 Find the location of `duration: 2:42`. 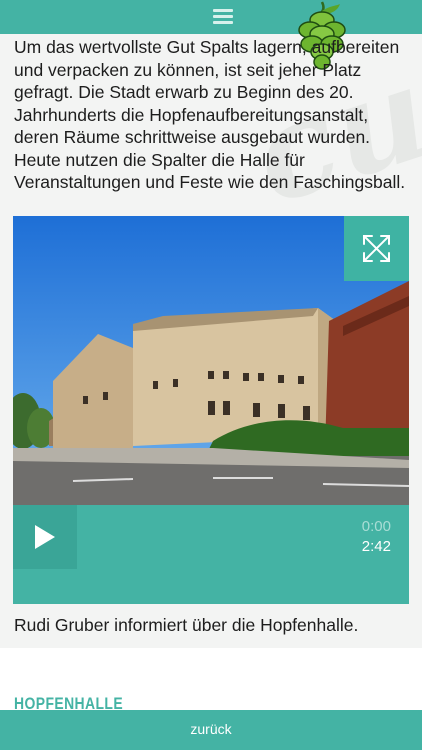

duration: 2:42 is located at coordinates (376, 546).